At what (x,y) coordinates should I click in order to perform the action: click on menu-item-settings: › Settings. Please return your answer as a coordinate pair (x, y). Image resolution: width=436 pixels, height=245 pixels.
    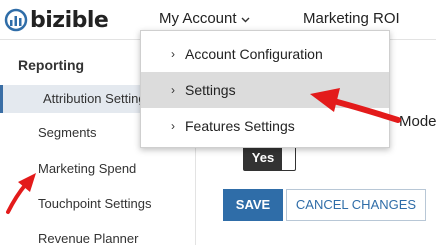
    Looking at the image, I should click on (265, 90).